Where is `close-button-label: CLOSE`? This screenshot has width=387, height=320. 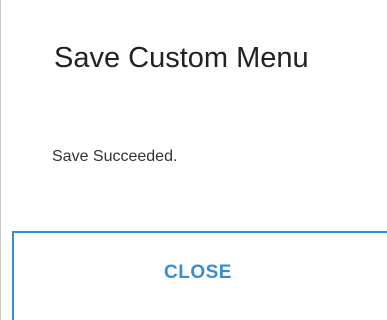 close-button-label: CLOSE is located at coordinates (198, 272).